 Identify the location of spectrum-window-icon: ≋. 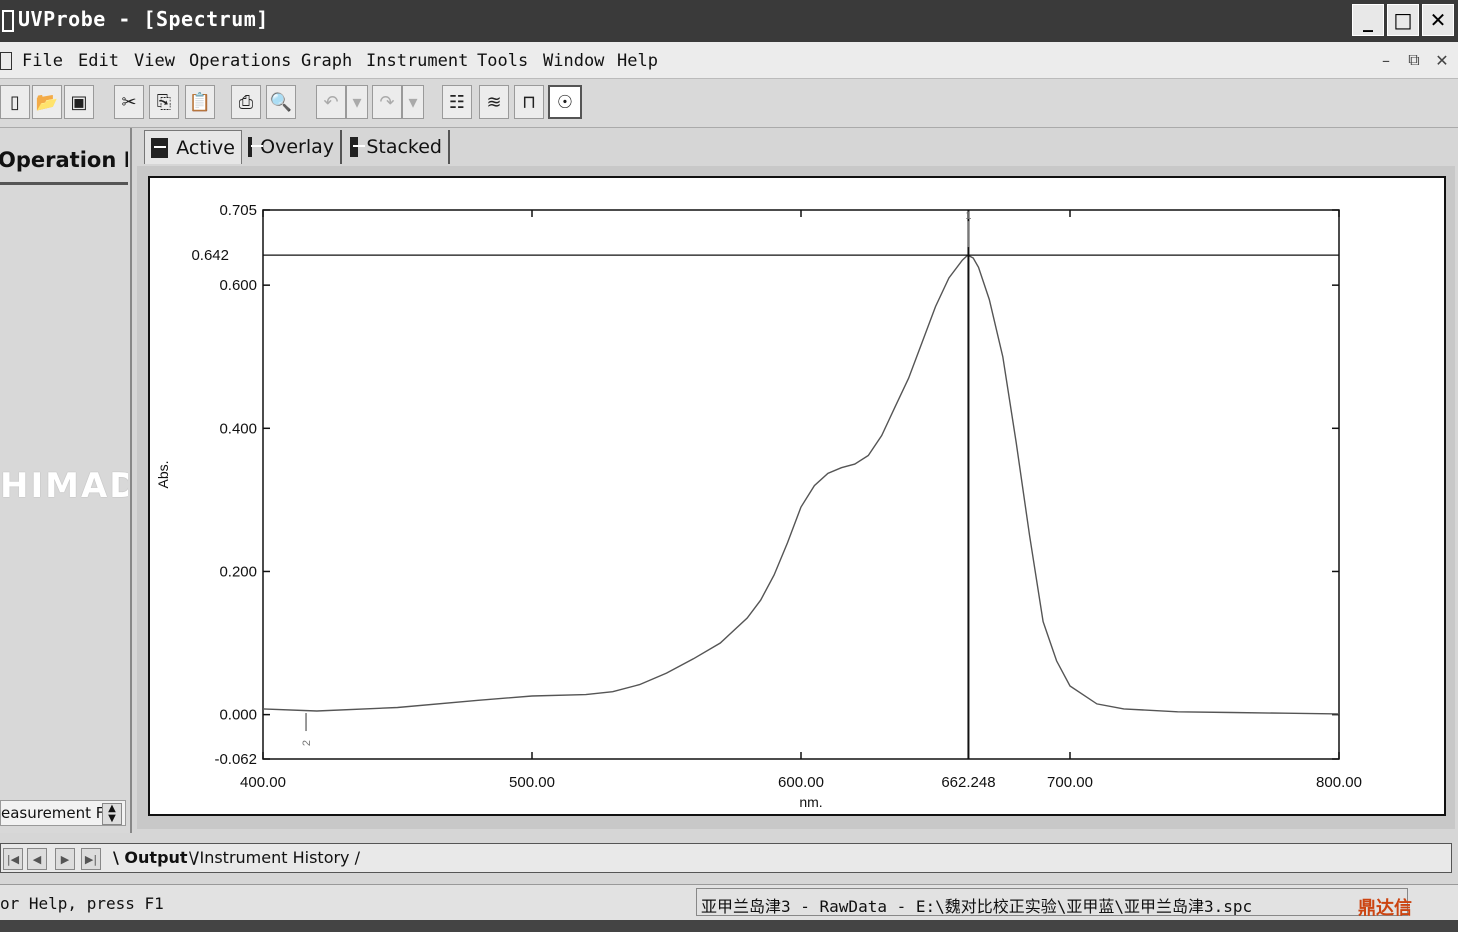
(494, 102).